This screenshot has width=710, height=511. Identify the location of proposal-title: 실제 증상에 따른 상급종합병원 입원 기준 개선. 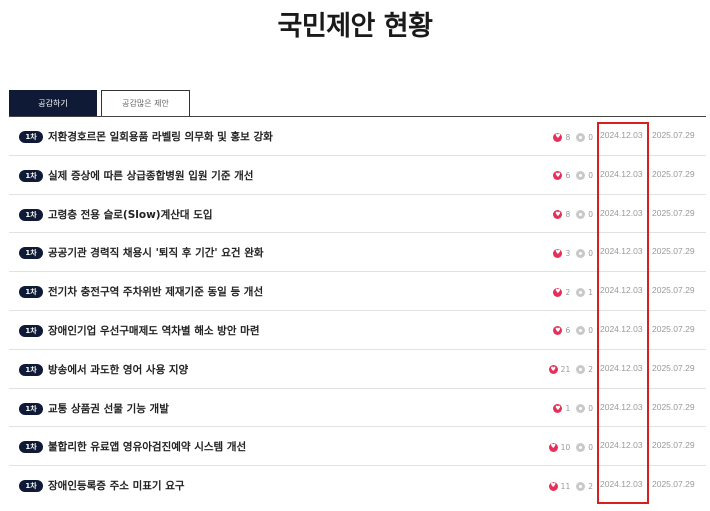
(150, 175).